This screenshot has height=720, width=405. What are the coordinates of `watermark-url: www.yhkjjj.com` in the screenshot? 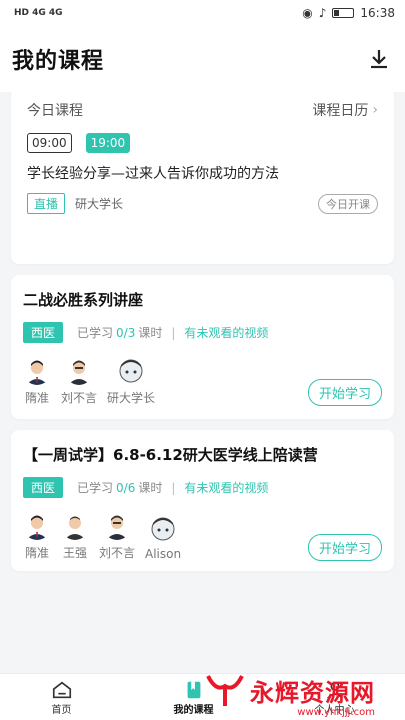 It's located at (336, 712).